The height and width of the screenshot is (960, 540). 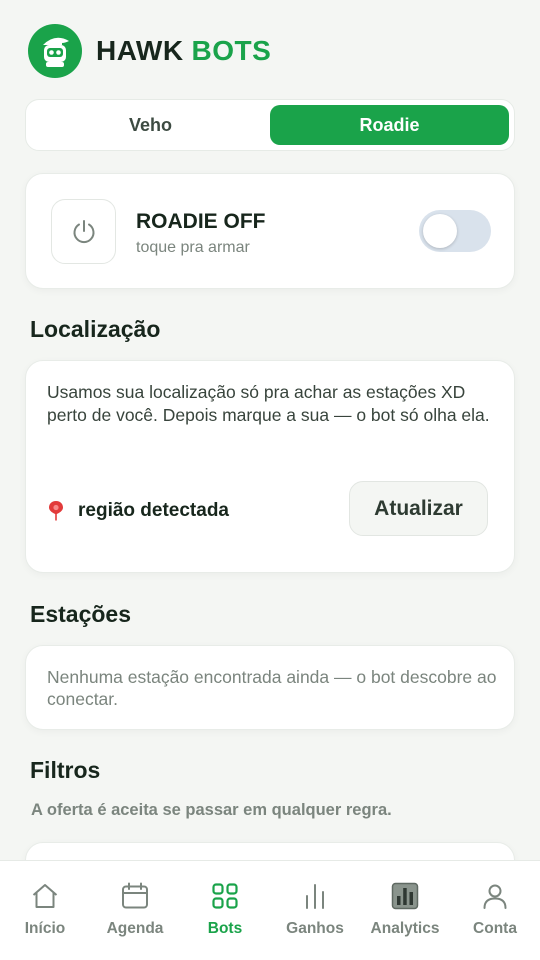 I want to click on power-card: ROADIE OFF toque pra armar, so click(x=270, y=231).